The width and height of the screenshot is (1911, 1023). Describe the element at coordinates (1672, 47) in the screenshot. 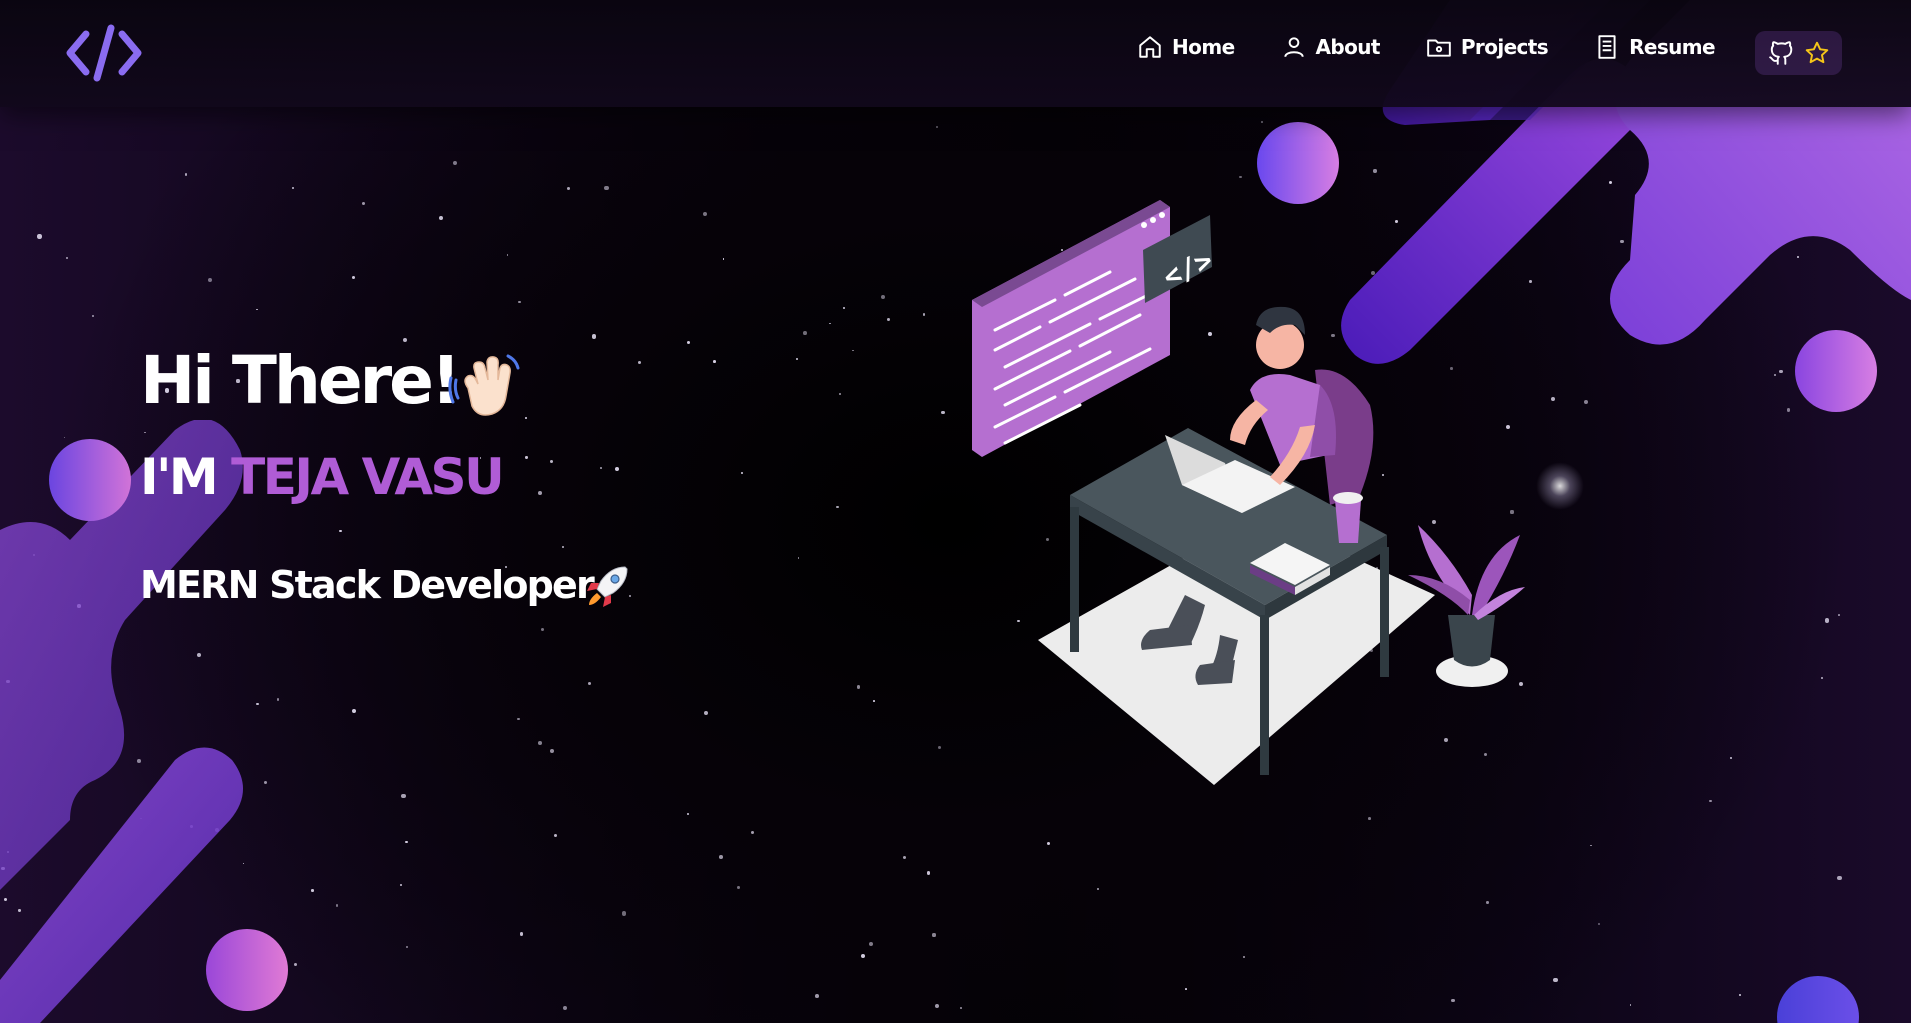

I see `nav-label-resume: Resume` at that location.